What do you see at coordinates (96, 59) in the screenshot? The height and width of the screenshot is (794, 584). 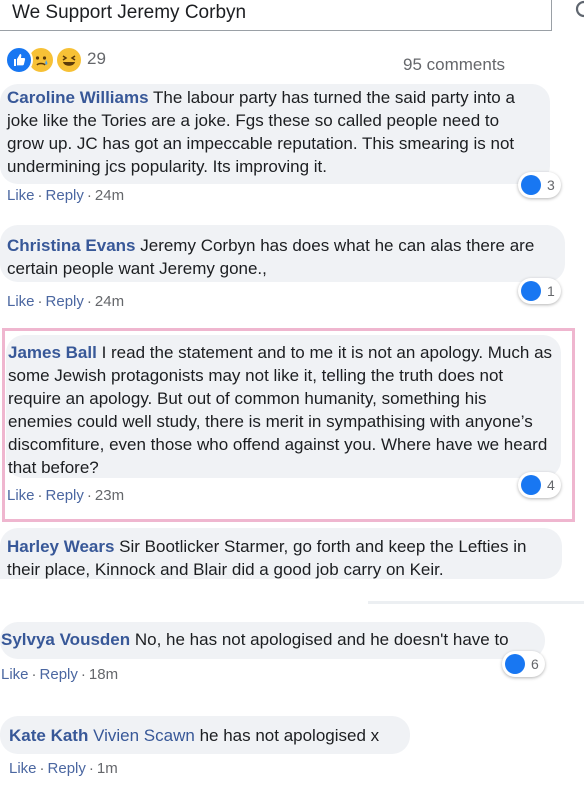 I see `reaction-count: 29` at bounding box center [96, 59].